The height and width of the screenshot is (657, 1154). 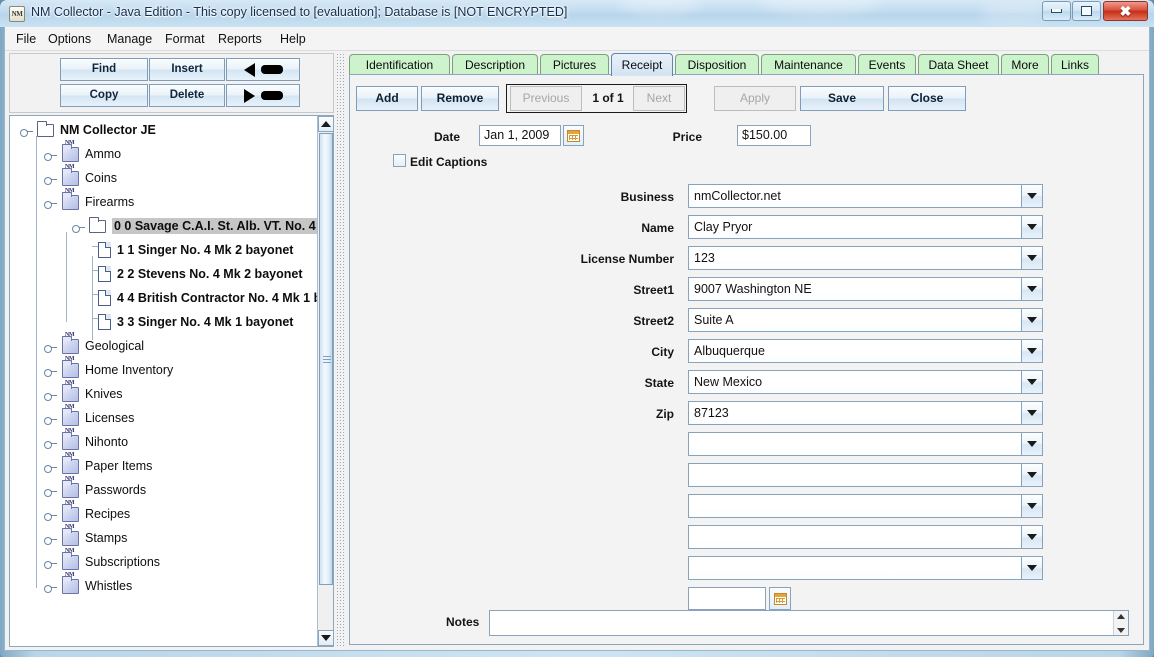 What do you see at coordinates (263, 69) in the screenshot?
I see `back-button` at bounding box center [263, 69].